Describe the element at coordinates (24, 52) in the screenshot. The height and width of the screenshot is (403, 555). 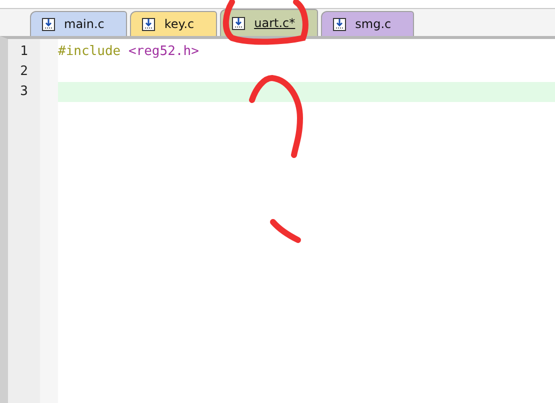
I see `line-number: 1` at that location.